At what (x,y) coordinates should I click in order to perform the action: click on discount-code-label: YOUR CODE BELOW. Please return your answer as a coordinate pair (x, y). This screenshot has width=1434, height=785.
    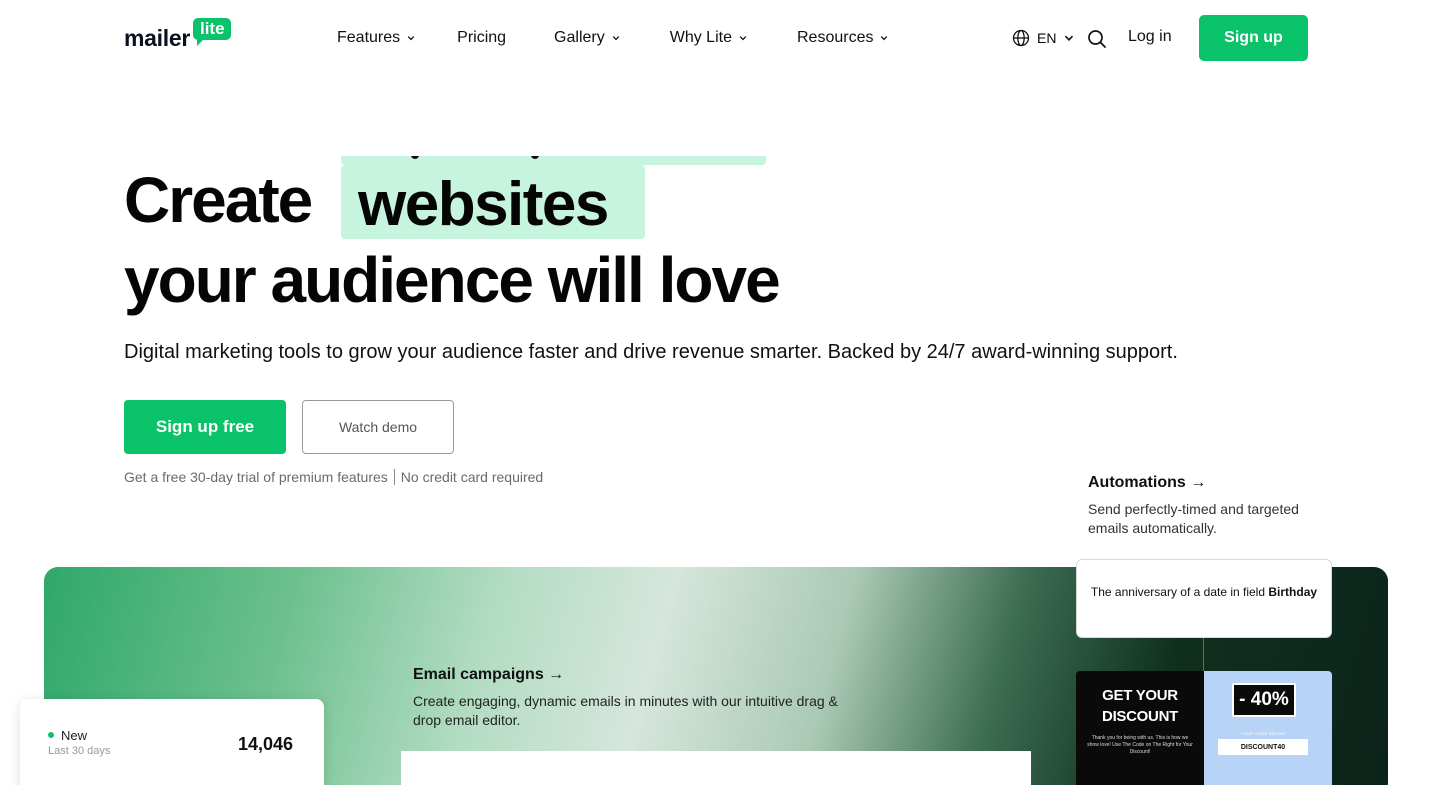
    Looking at the image, I should click on (1263, 733).